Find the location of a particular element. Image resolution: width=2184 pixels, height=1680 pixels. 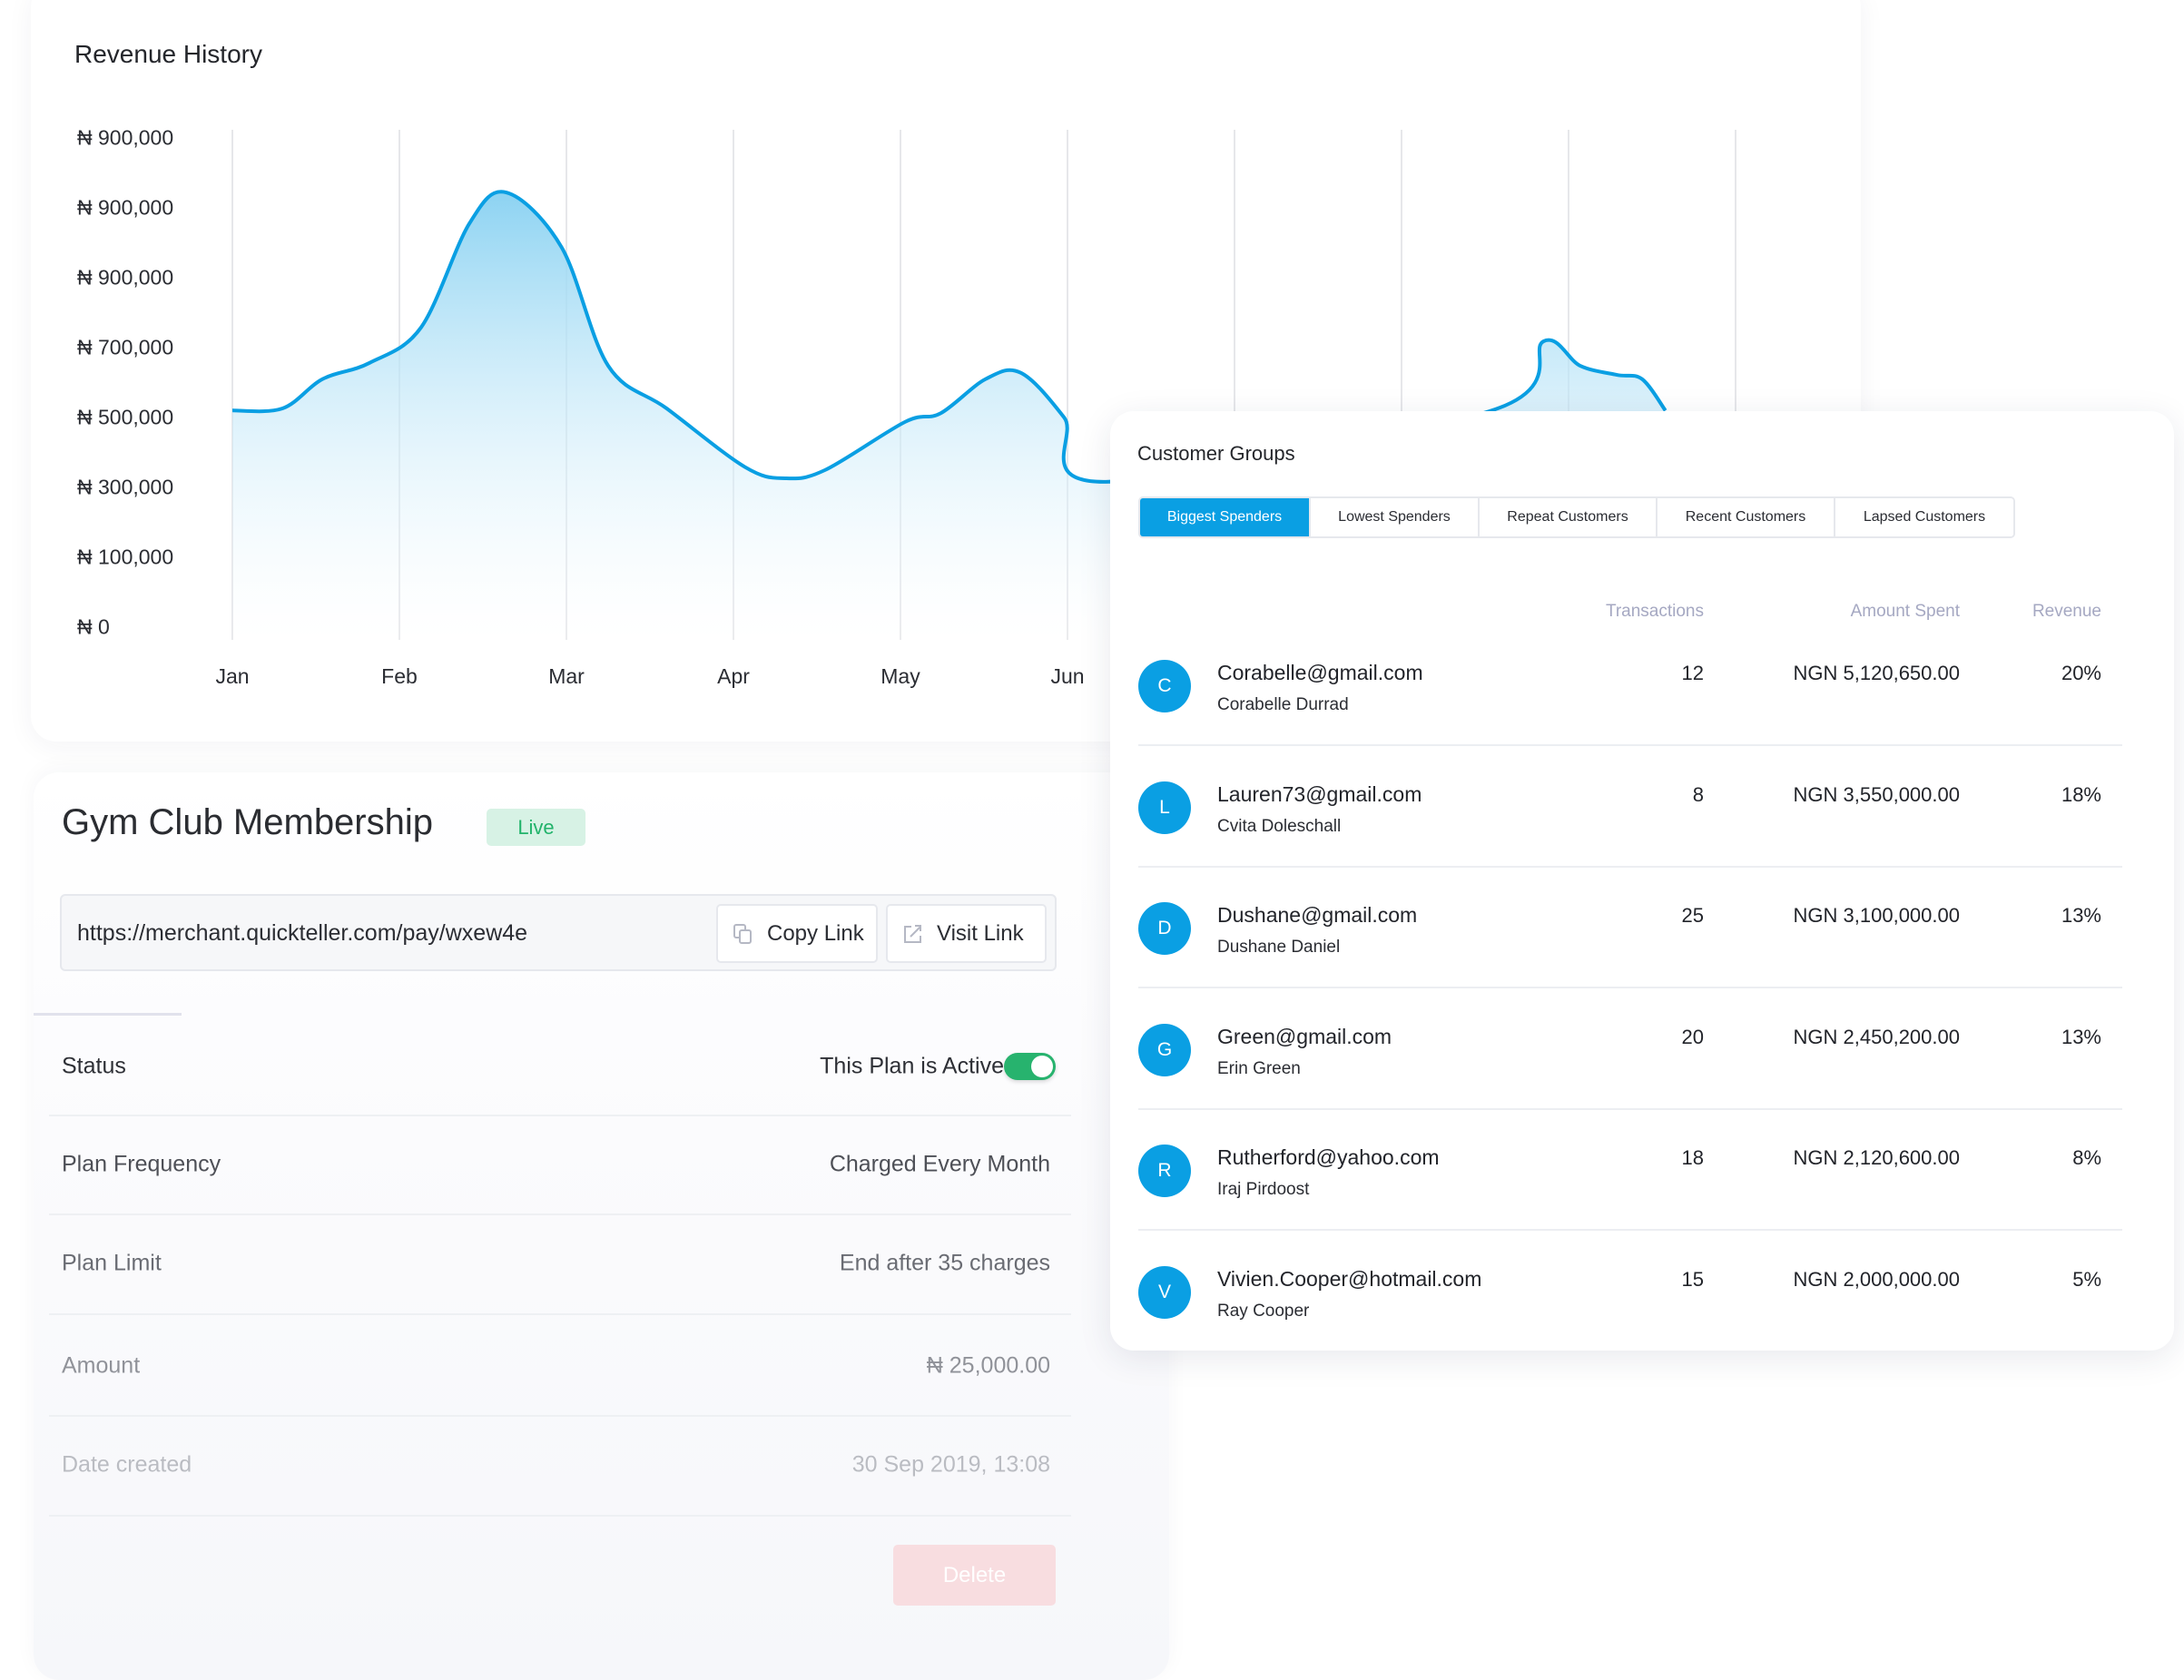

x-tick-label: Apr is located at coordinates (733, 676).